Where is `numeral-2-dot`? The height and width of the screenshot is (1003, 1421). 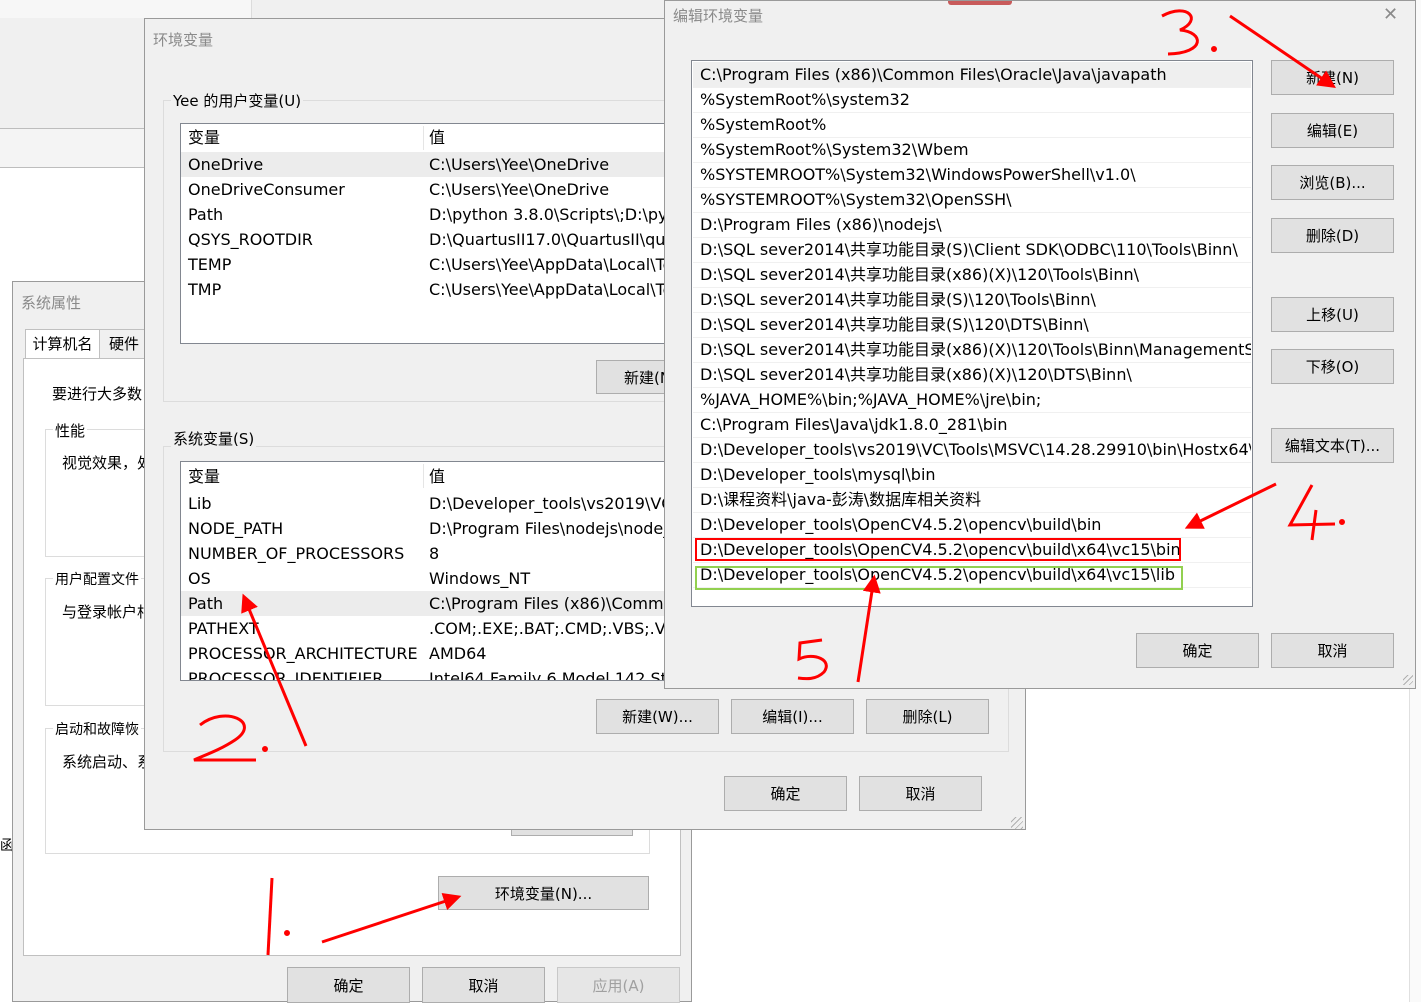 numeral-2-dot is located at coordinates (265, 749).